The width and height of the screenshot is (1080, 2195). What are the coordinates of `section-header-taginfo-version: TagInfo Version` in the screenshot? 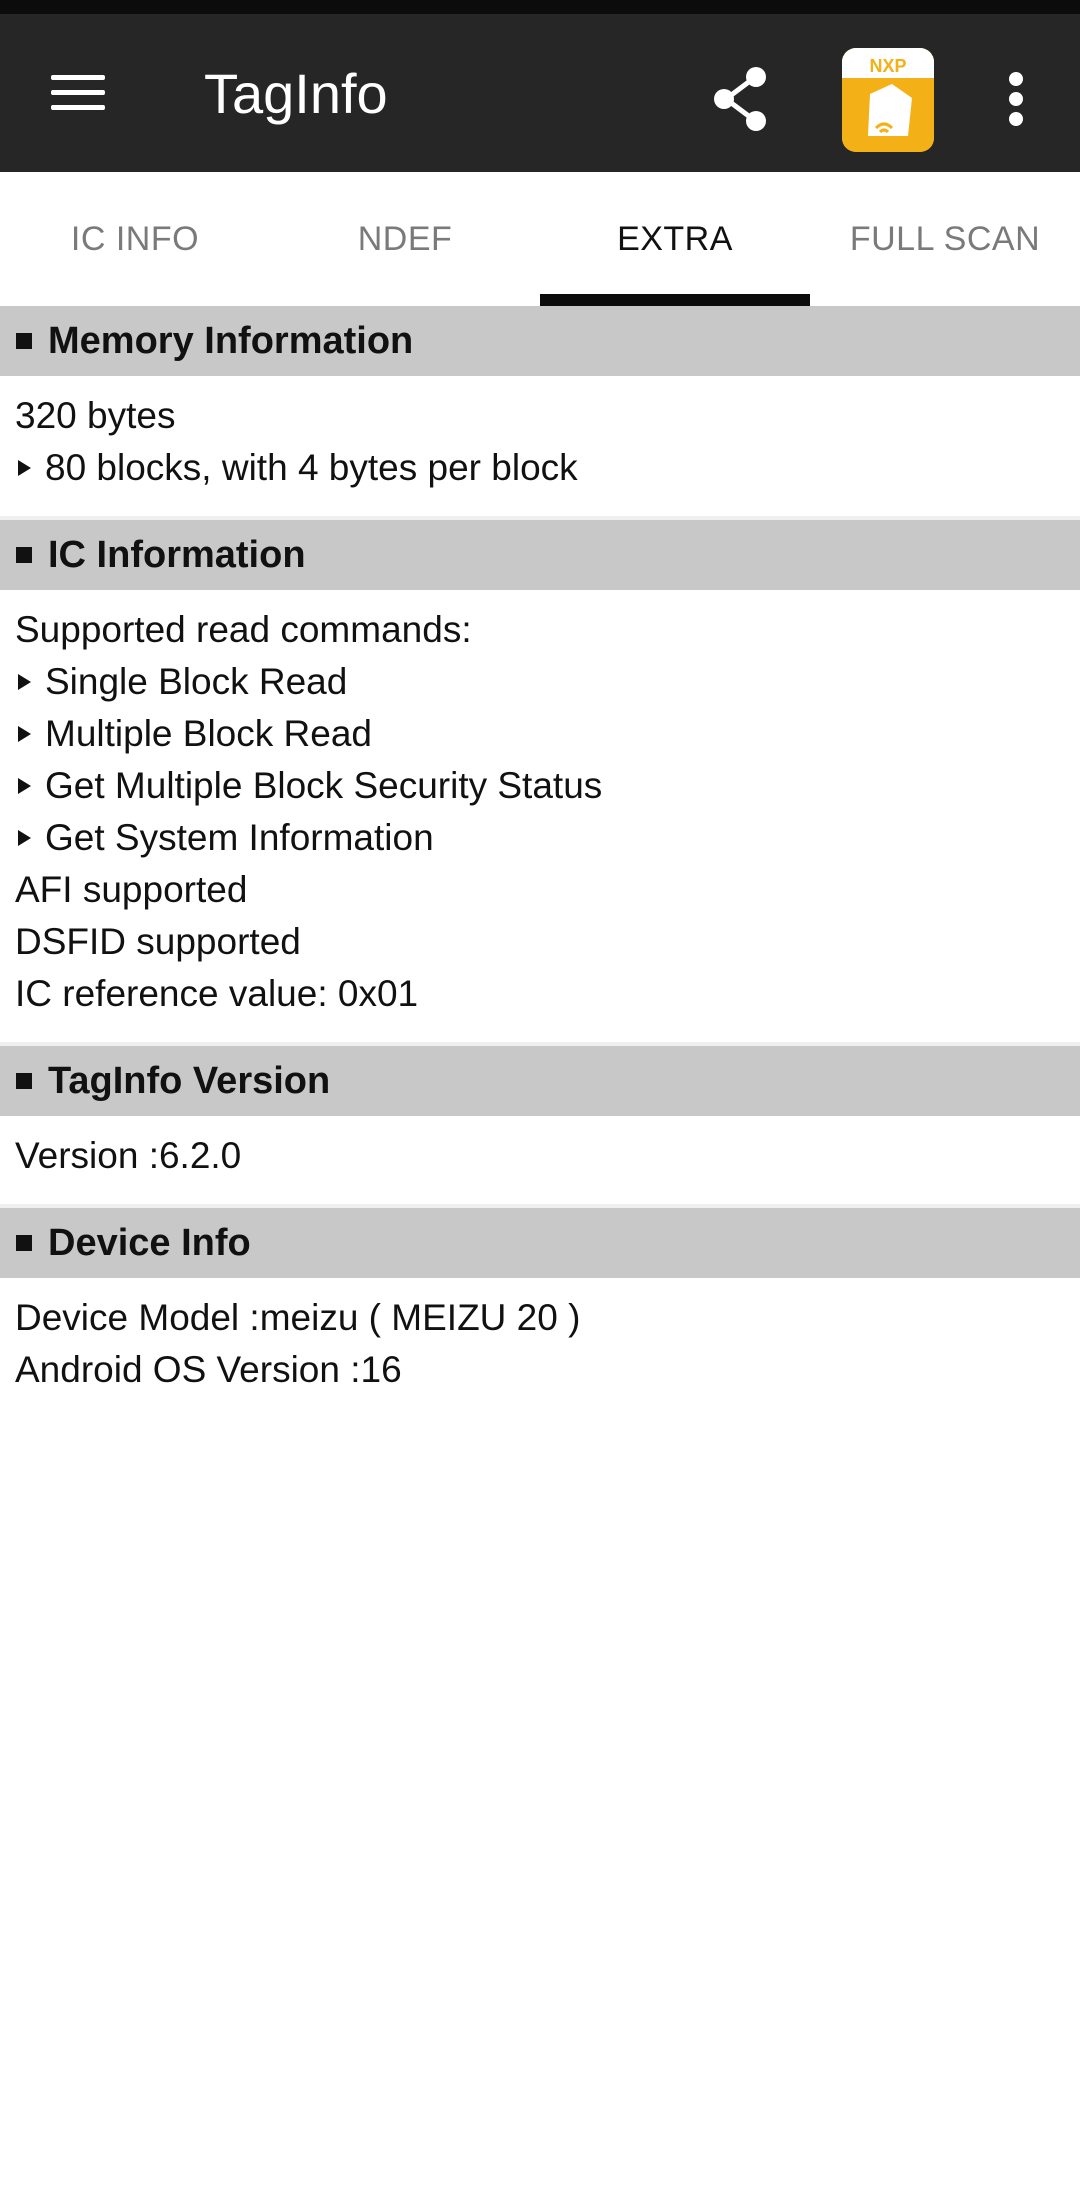 It's located at (540, 1081).